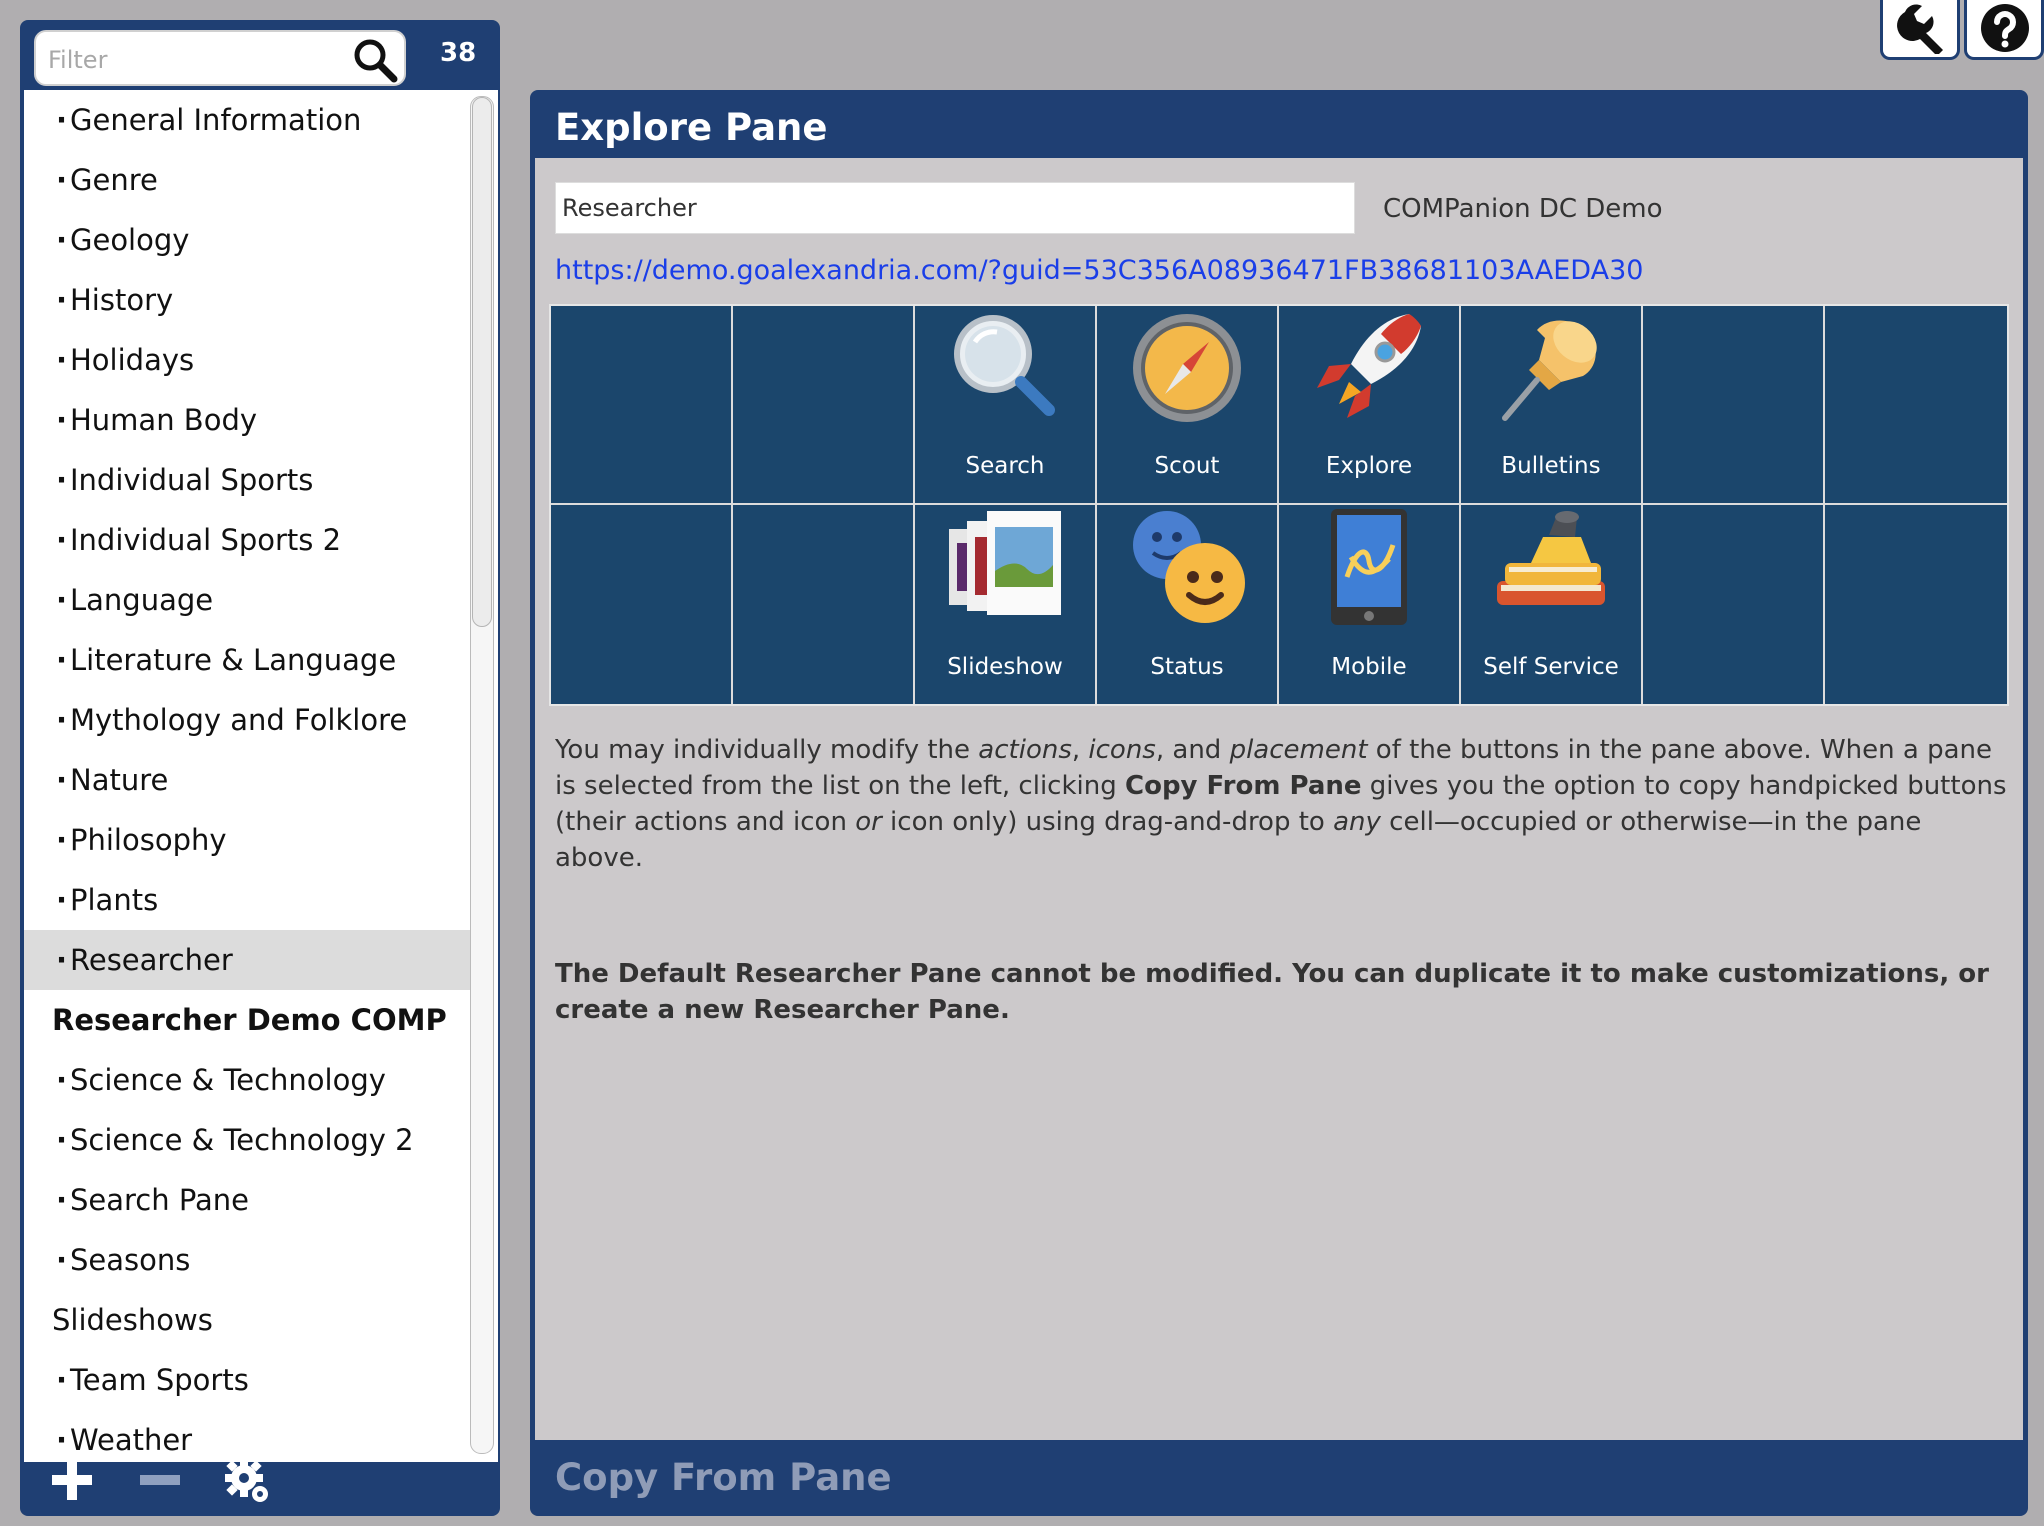 The image size is (2044, 1526). I want to click on pane-list-item: Nature, so click(247, 780).